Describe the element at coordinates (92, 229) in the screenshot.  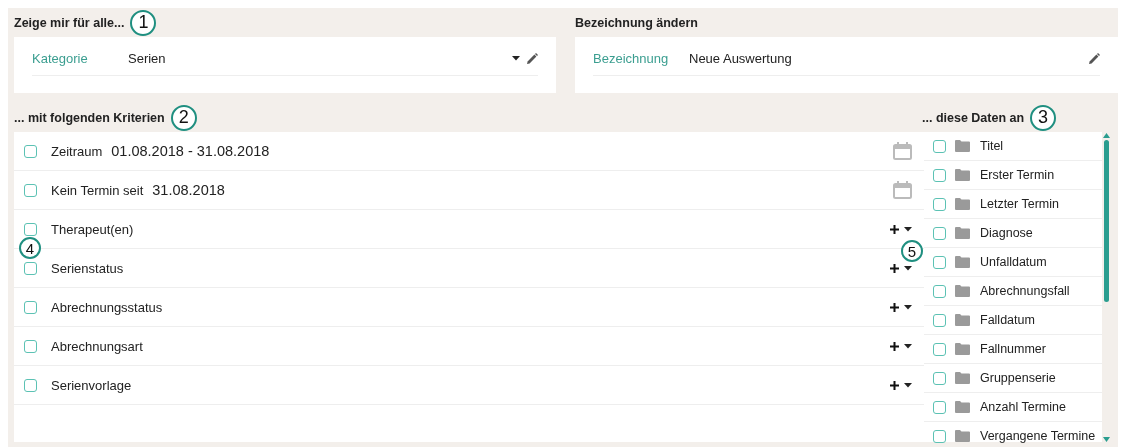
I see `criterion-label: Therapeut(en)` at that location.